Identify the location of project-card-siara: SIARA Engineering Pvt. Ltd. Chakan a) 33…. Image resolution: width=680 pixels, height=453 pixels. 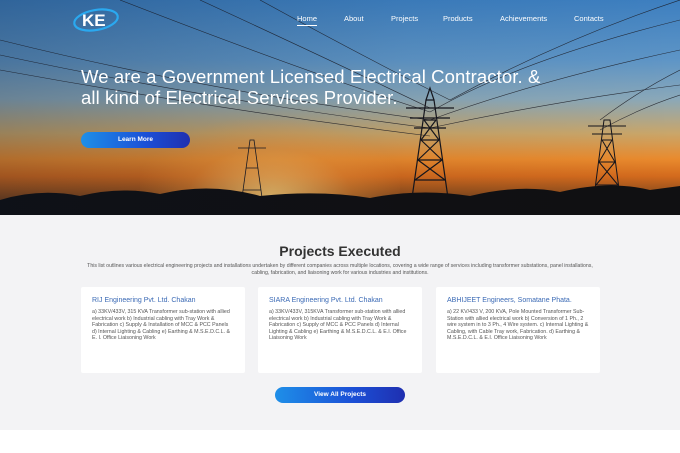
(340, 330).